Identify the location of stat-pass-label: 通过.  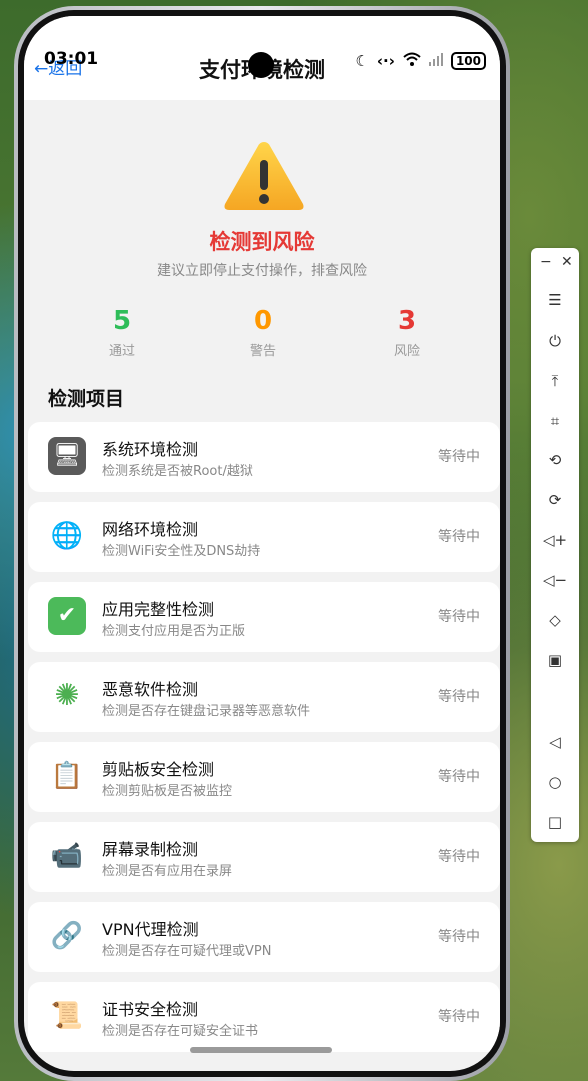
(121, 351).